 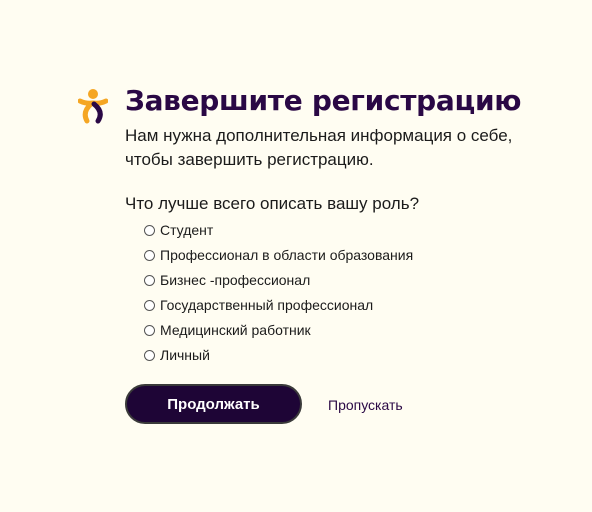 I want to click on role-option-education-professional: Профессионал в области образования, so click(x=278, y=255).